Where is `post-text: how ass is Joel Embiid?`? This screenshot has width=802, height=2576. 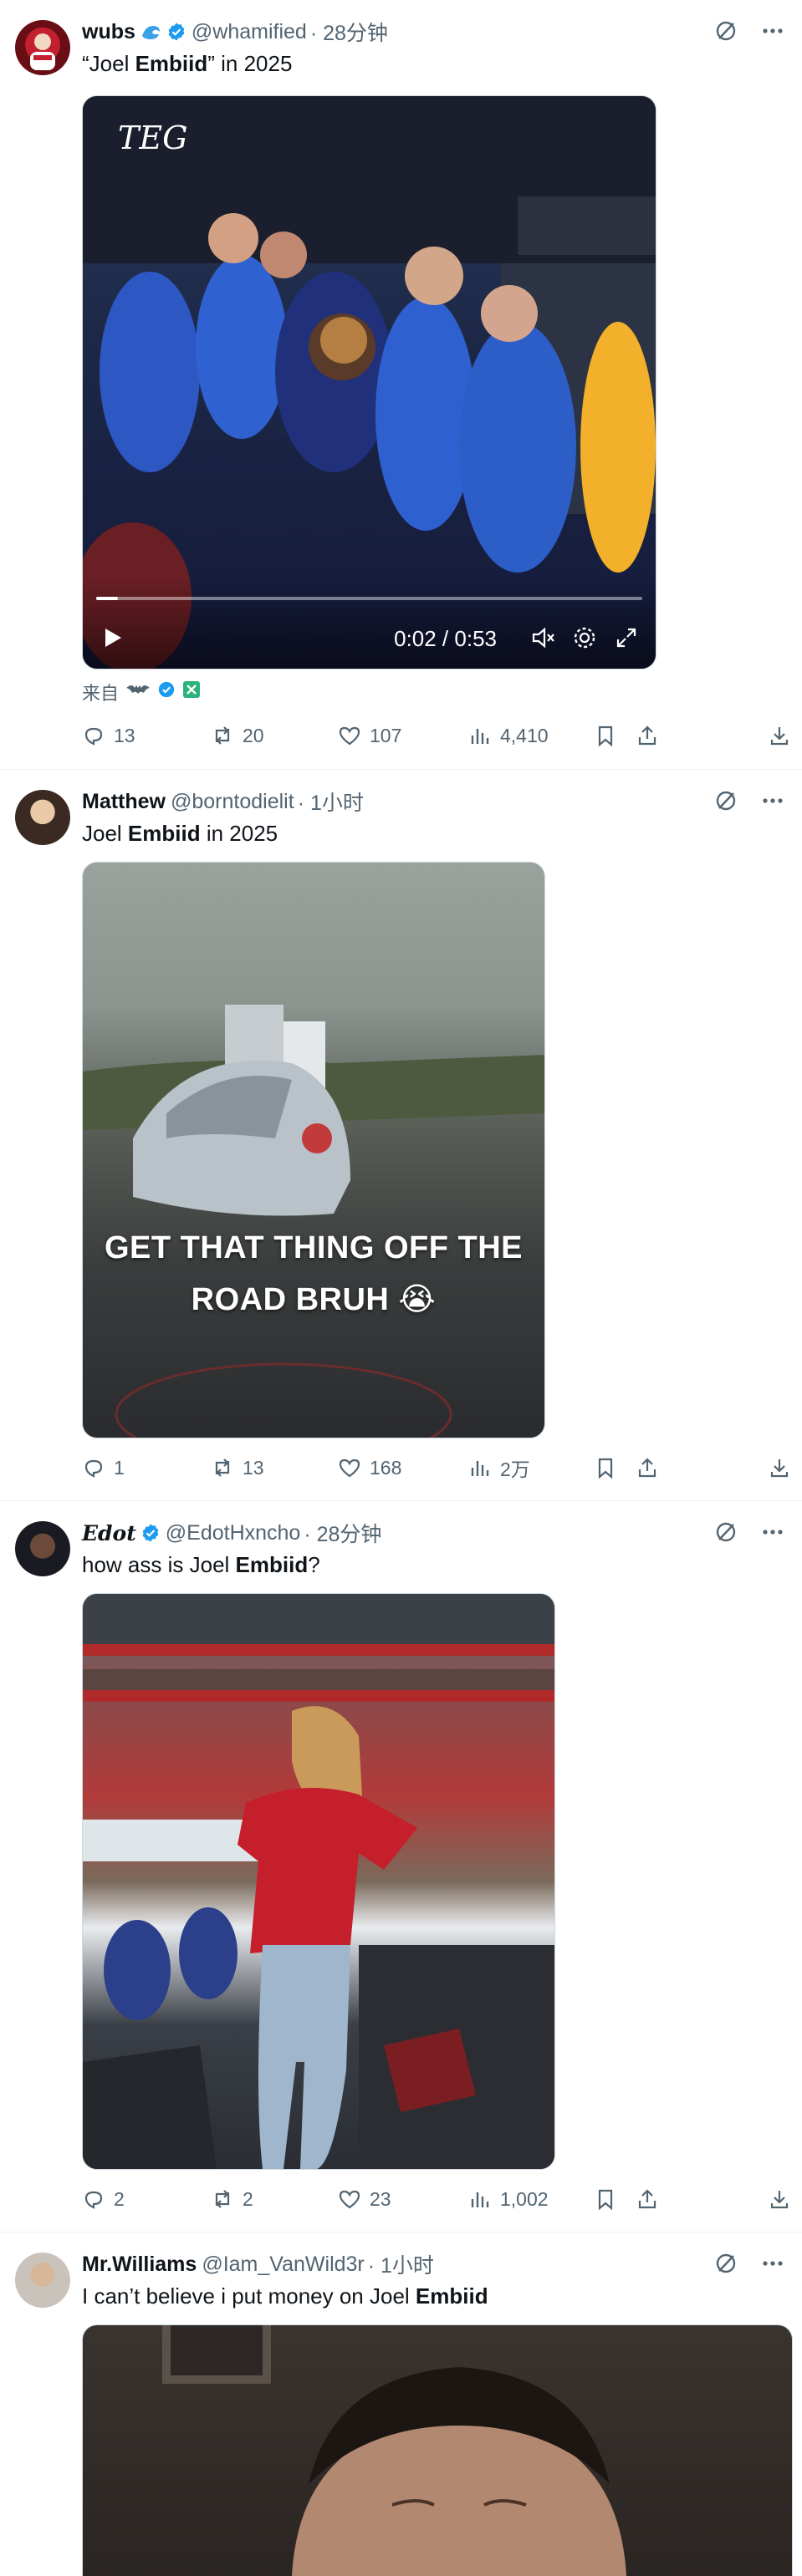
post-text: how ass is Joel Embiid? is located at coordinates (201, 1564).